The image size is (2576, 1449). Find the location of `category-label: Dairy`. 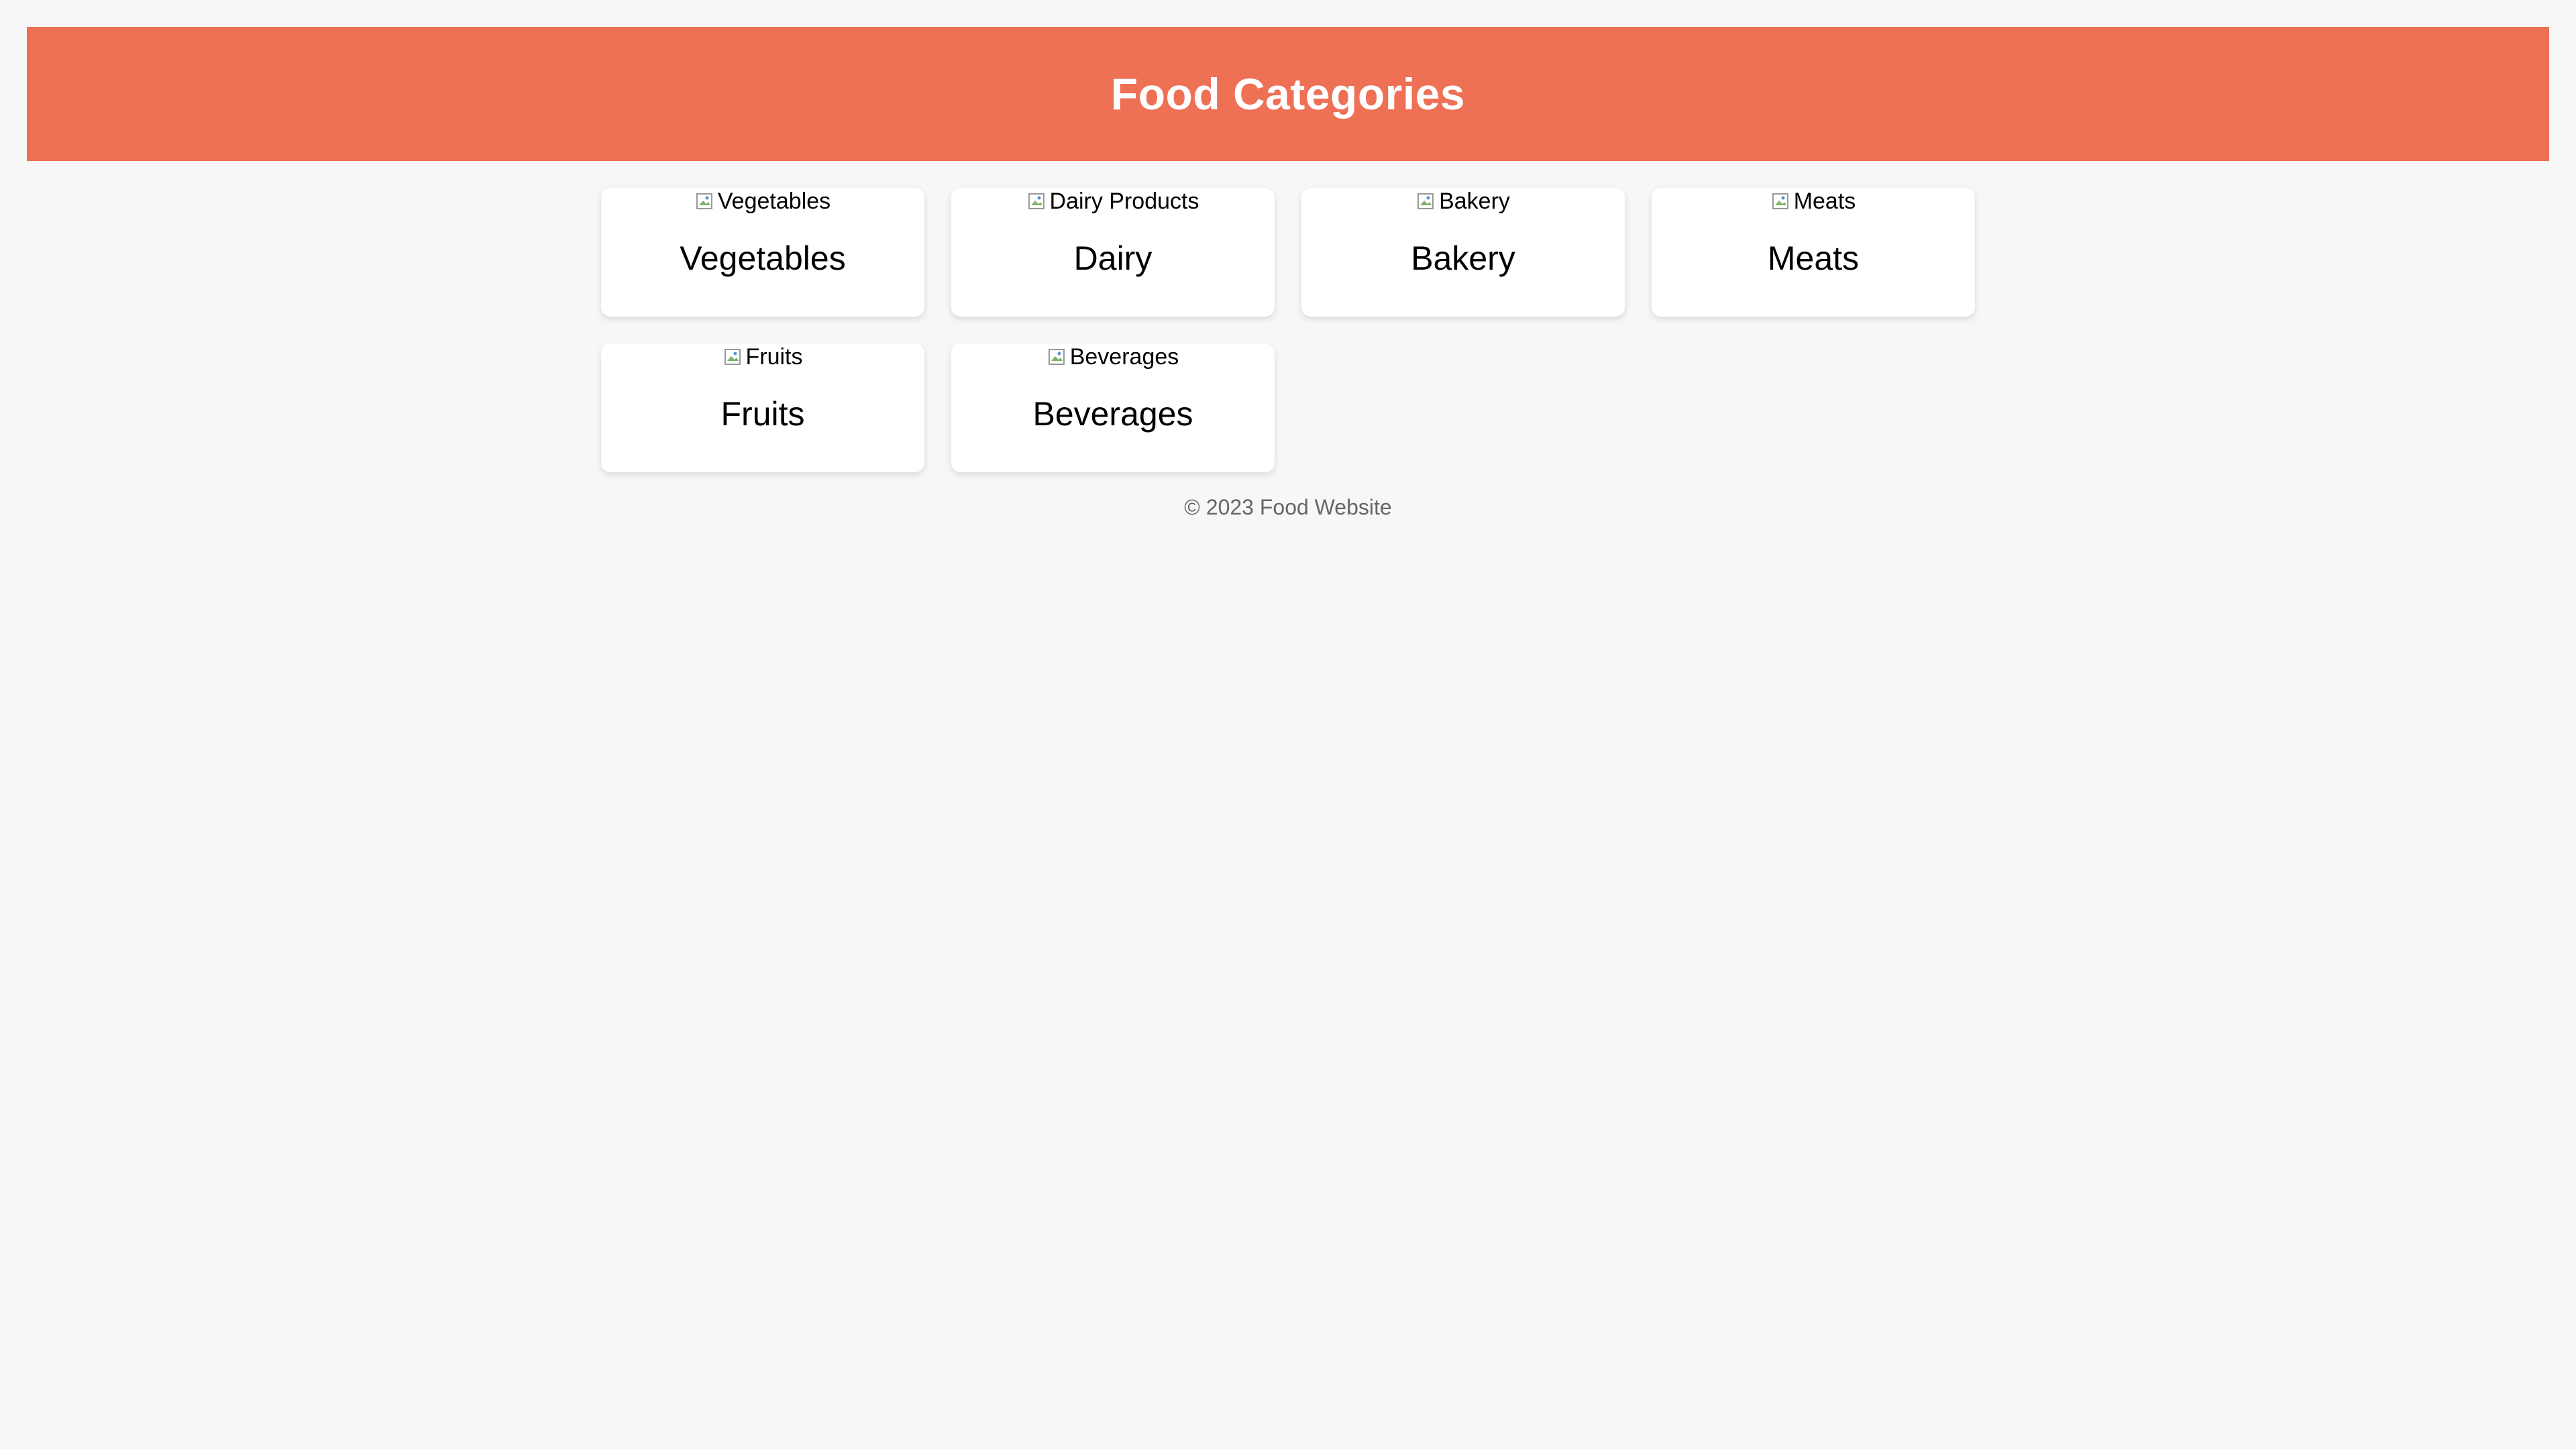

category-label: Dairy is located at coordinates (1112, 258).